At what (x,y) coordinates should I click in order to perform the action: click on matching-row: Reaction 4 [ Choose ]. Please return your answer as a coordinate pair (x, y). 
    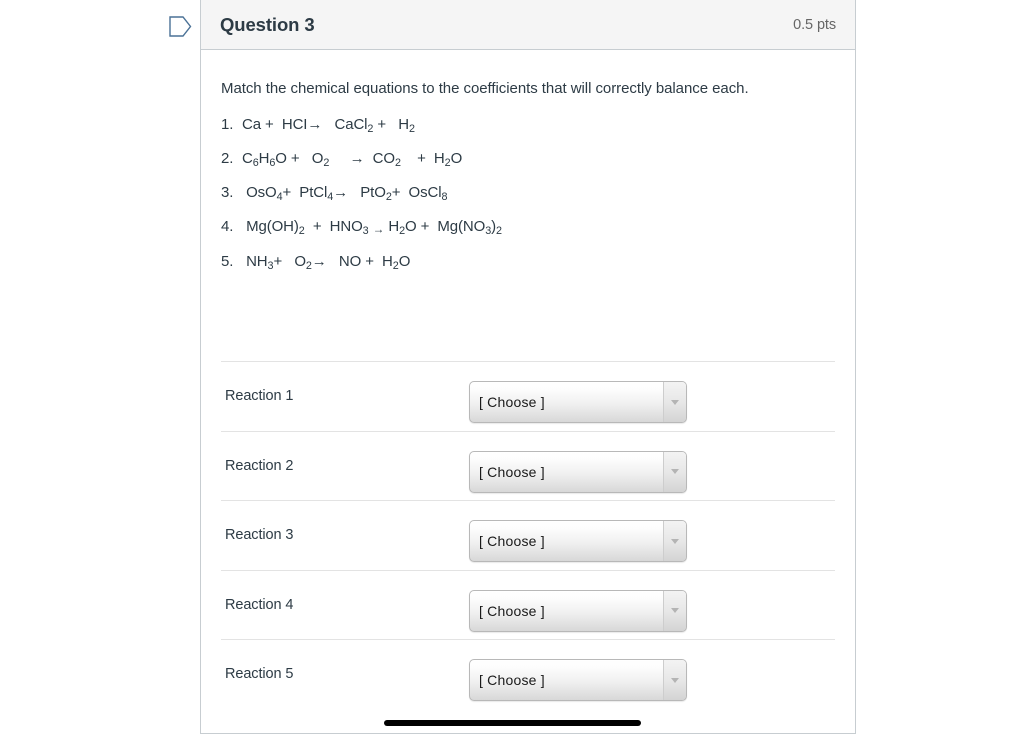
    Looking at the image, I should click on (528, 604).